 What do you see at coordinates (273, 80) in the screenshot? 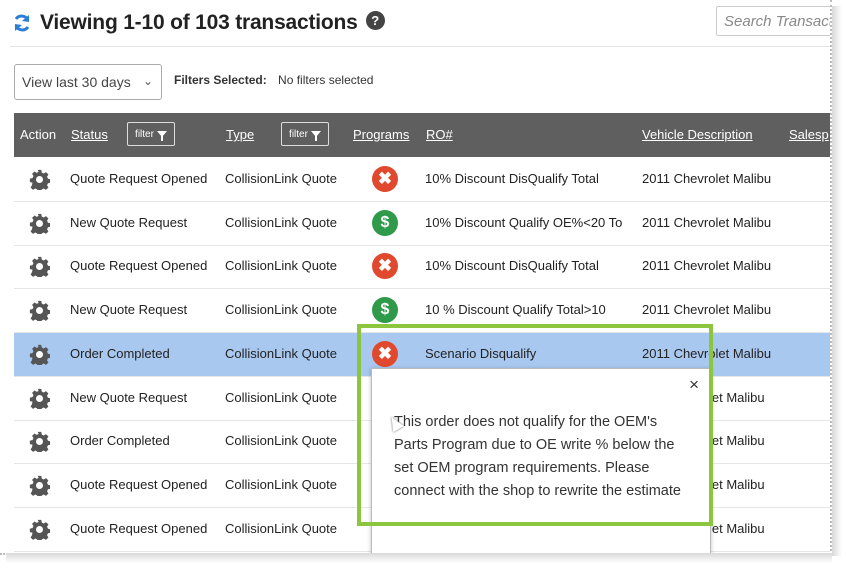
I see `filters-summary: Filters Selected: No filters selected` at bounding box center [273, 80].